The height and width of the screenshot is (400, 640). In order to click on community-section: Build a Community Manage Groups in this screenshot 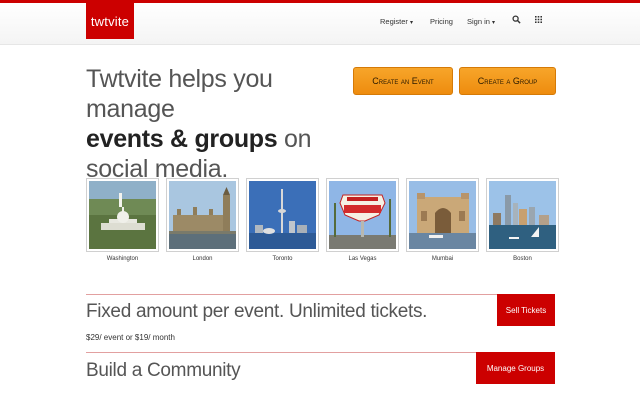, I will do `click(320, 376)`.